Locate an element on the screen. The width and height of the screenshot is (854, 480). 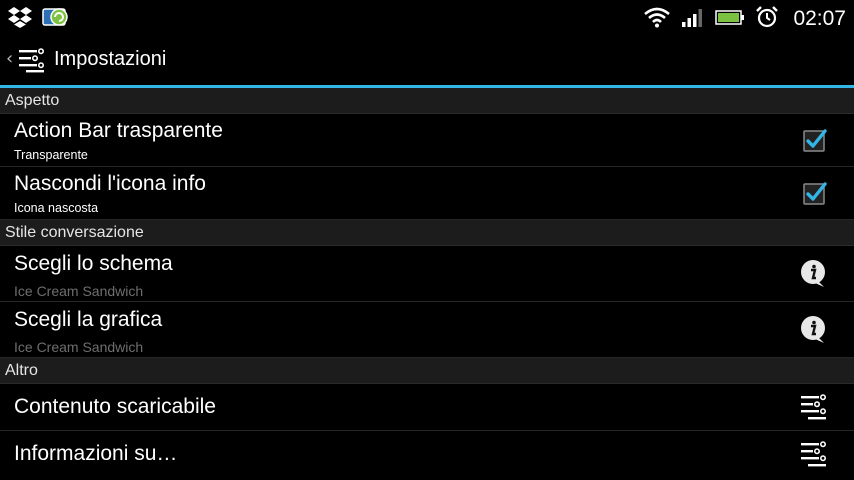
pref-choose-scheme: Scegli lo schema Ice Cream Sandwich is located at coordinates (427, 274).